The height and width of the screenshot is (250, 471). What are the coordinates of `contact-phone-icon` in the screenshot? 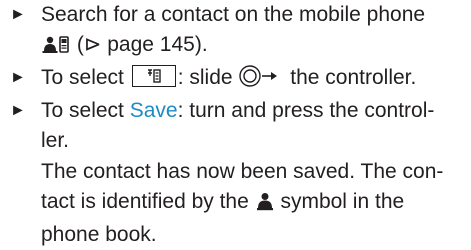 It's located at (56, 48).